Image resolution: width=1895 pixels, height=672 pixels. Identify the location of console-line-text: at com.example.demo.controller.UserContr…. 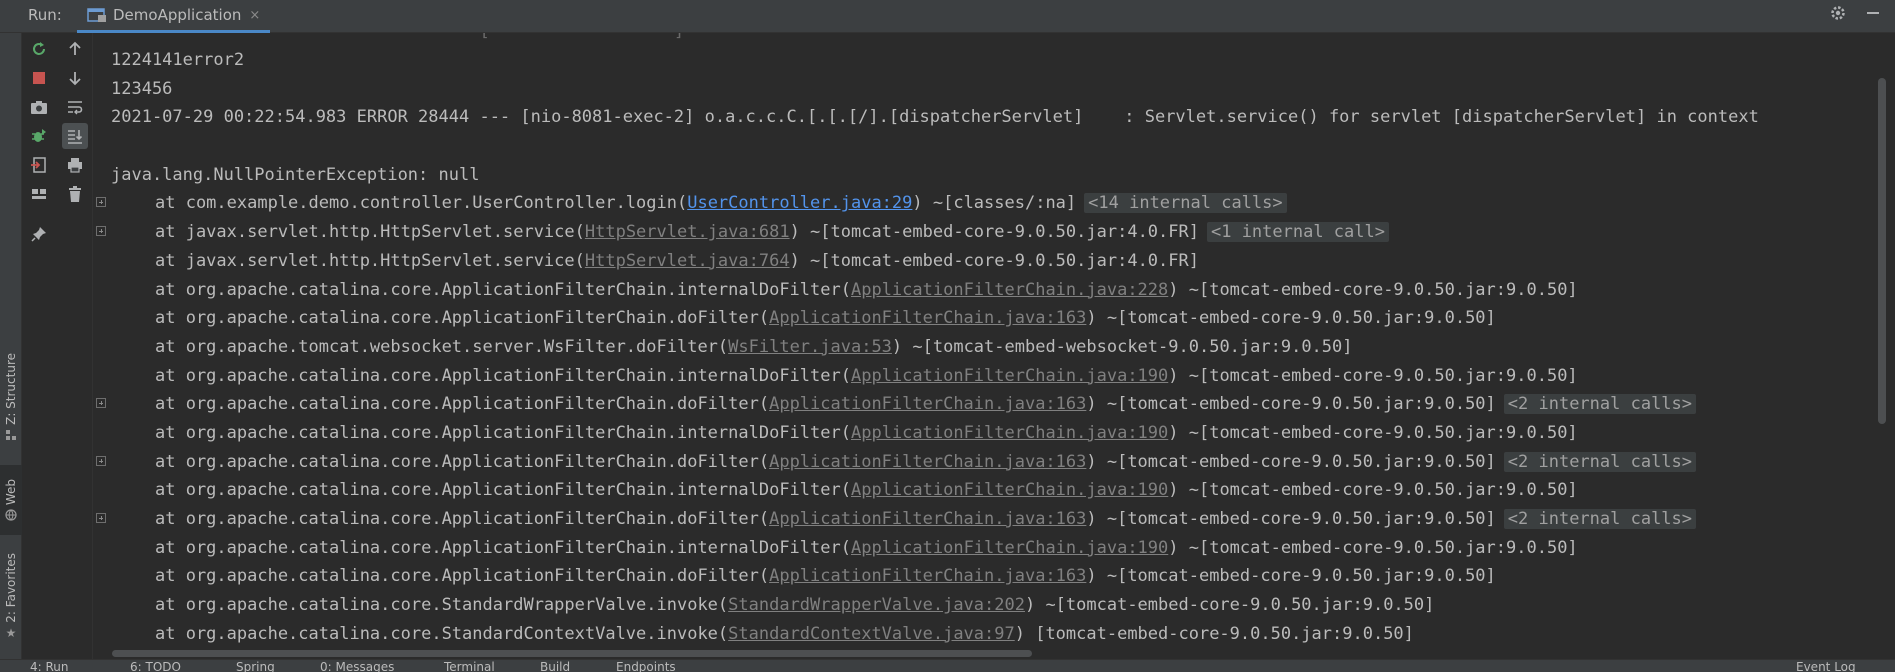
(721, 203).